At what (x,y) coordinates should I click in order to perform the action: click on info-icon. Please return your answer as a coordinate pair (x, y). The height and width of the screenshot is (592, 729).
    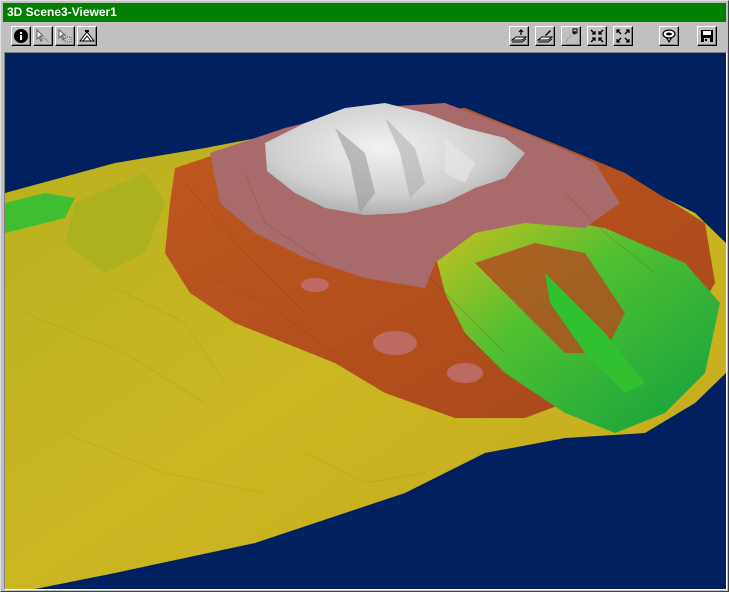
    Looking at the image, I should click on (21, 36).